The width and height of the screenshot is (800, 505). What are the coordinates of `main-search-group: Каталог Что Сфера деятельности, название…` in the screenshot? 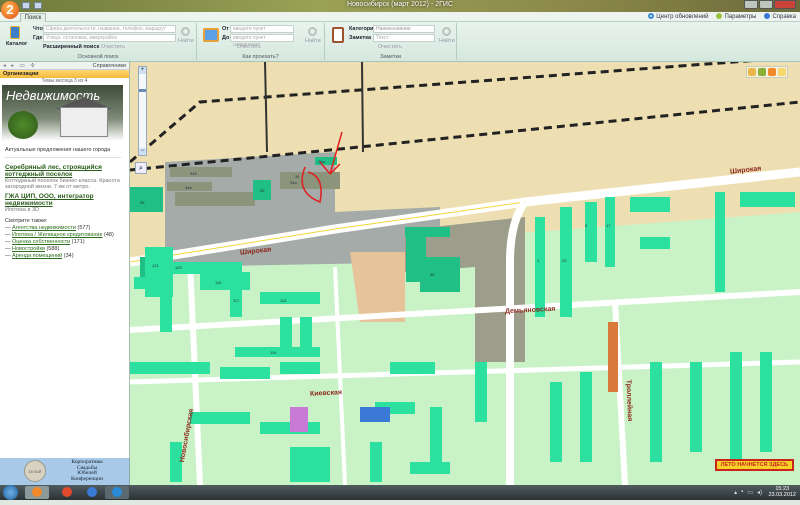 It's located at (98, 41).